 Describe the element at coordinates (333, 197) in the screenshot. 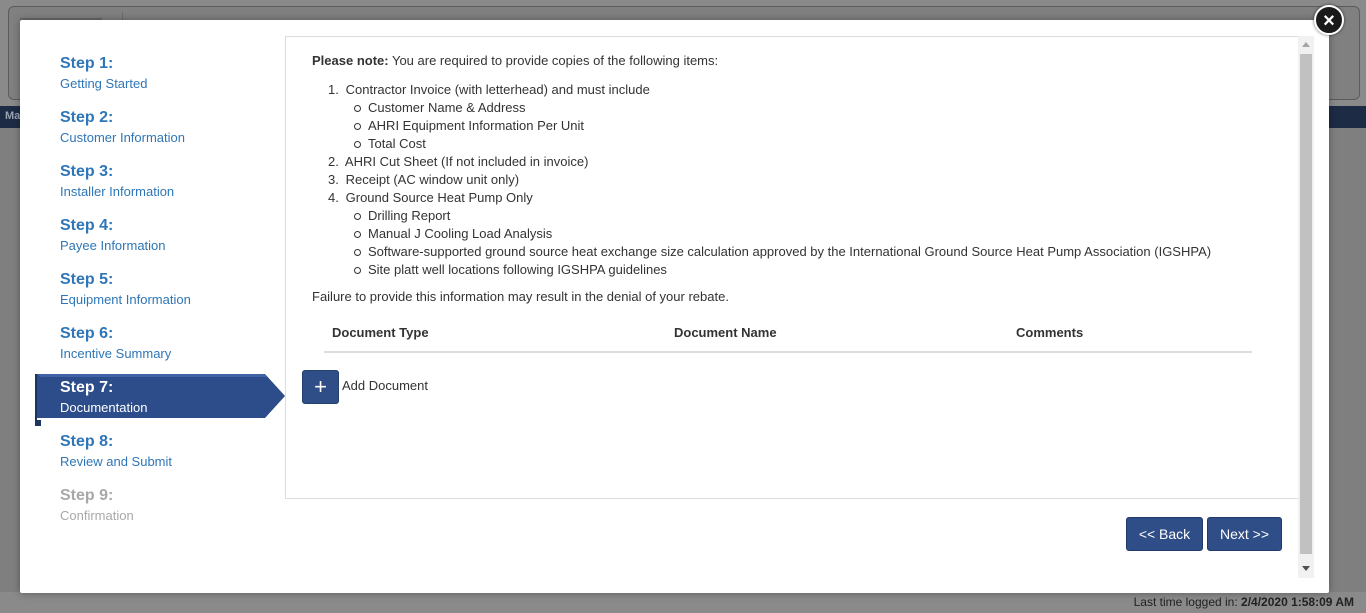

I see `item-number: 4.` at that location.